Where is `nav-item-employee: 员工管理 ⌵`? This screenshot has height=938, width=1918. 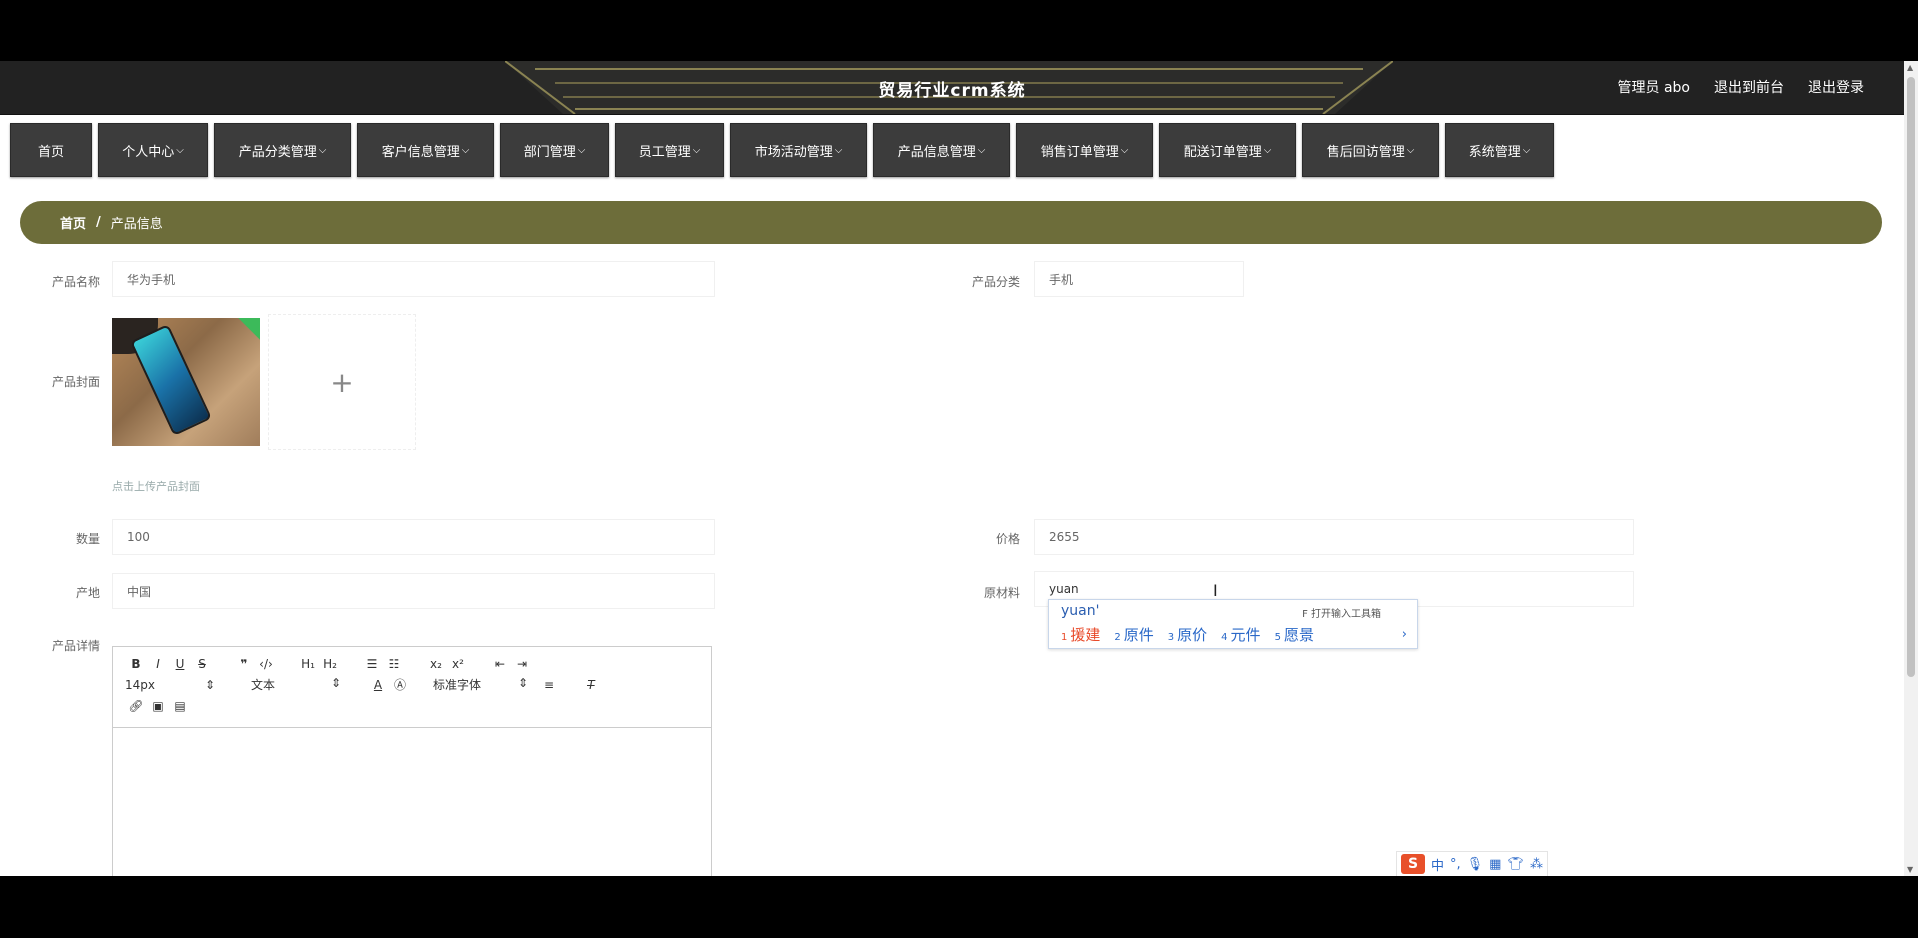
nav-item-employee: 员工管理 ⌵ is located at coordinates (669, 150).